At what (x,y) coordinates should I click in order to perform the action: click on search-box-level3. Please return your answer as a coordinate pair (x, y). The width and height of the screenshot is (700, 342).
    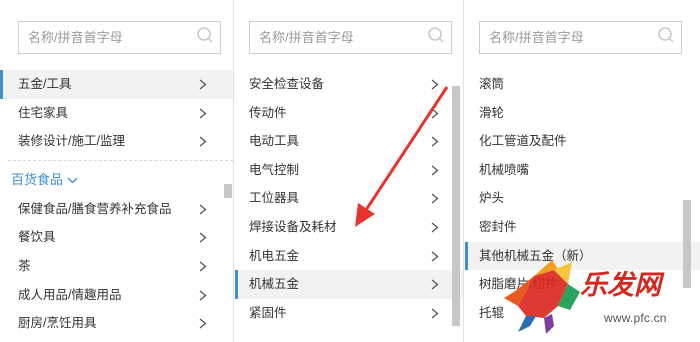
    Looking at the image, I should click on (580, 37).